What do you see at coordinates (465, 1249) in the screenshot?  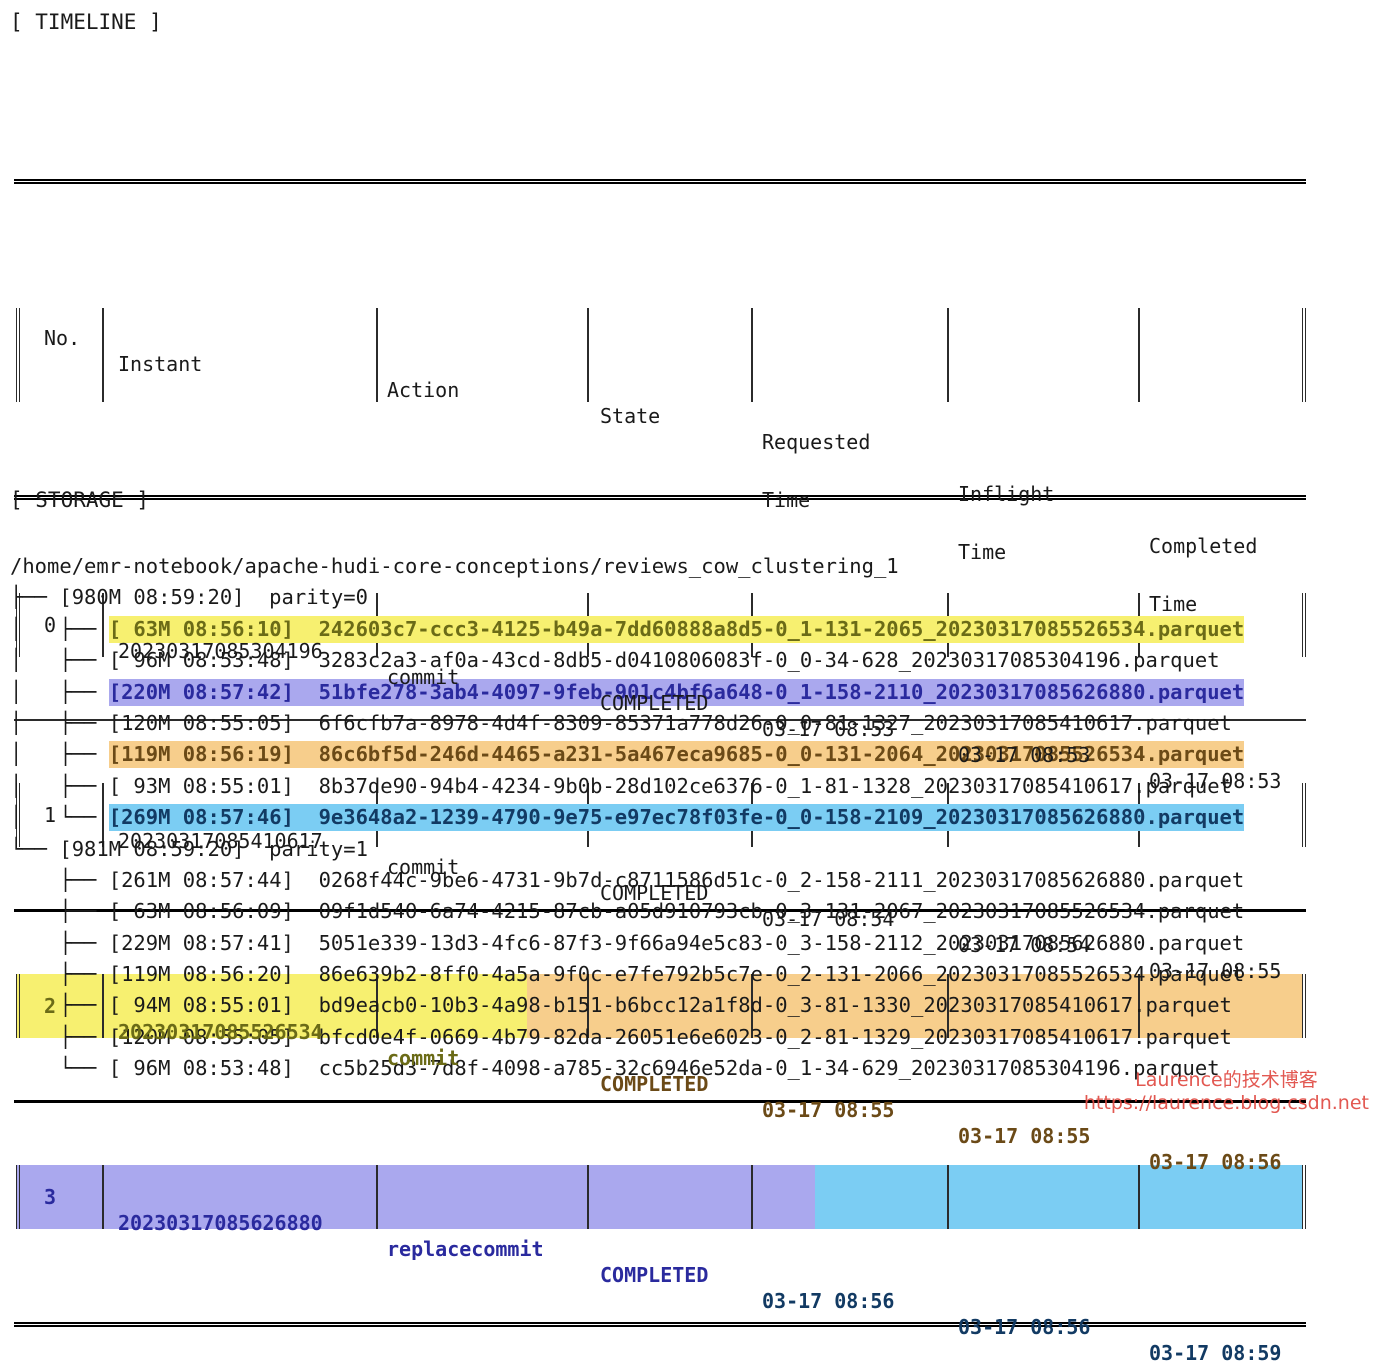 I see `table-cell: replacecommit` at bounding box center [465, 1249].